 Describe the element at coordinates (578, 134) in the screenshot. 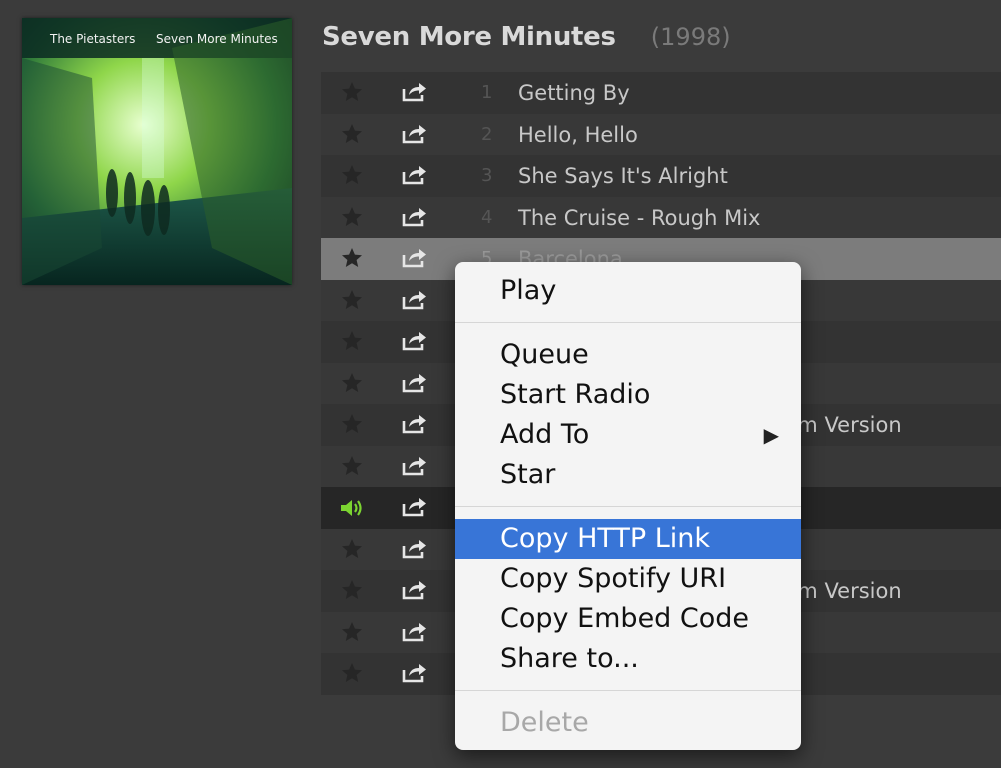

I see `track-name: Hello, Hello` at that location.